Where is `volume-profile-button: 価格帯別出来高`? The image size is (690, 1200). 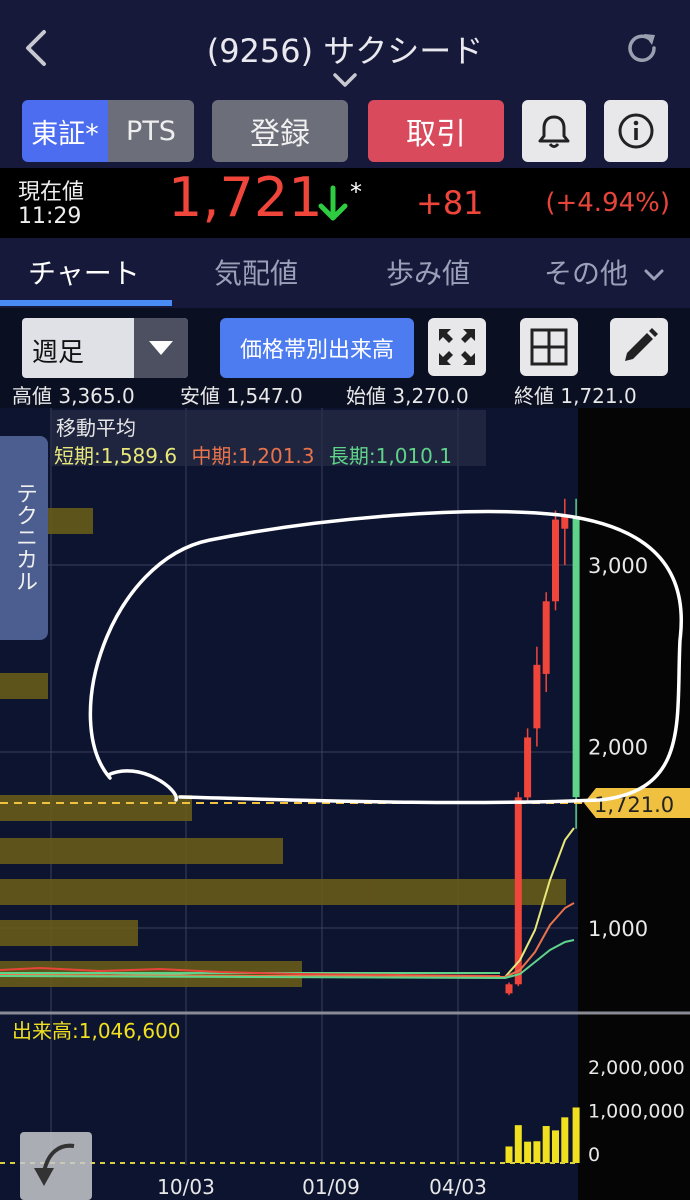 volume-profile-button: 価格帯別出来高 is located at coordinates (317, 348).